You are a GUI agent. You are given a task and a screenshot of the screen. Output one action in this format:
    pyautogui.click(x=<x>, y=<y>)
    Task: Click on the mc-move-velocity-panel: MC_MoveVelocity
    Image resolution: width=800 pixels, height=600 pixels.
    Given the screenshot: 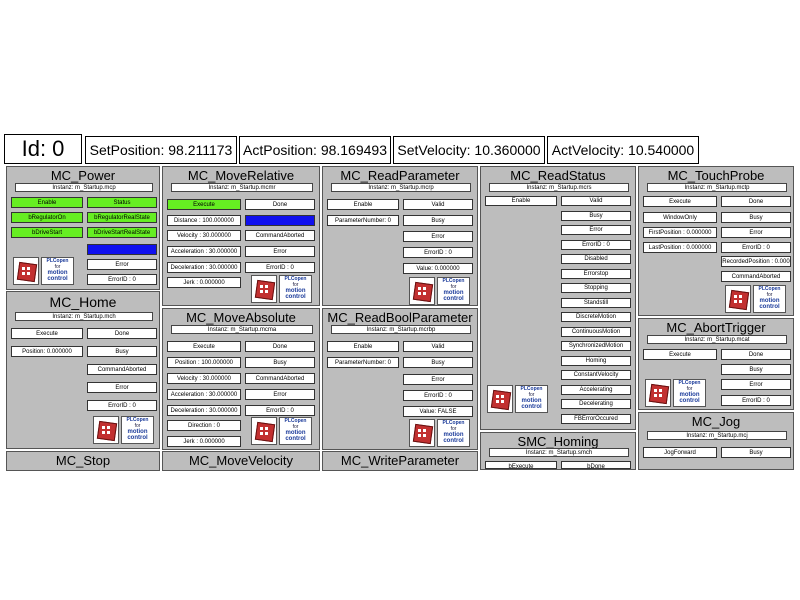 What is the action you would take?
    pyautogui.click(x=241, y=461)
    